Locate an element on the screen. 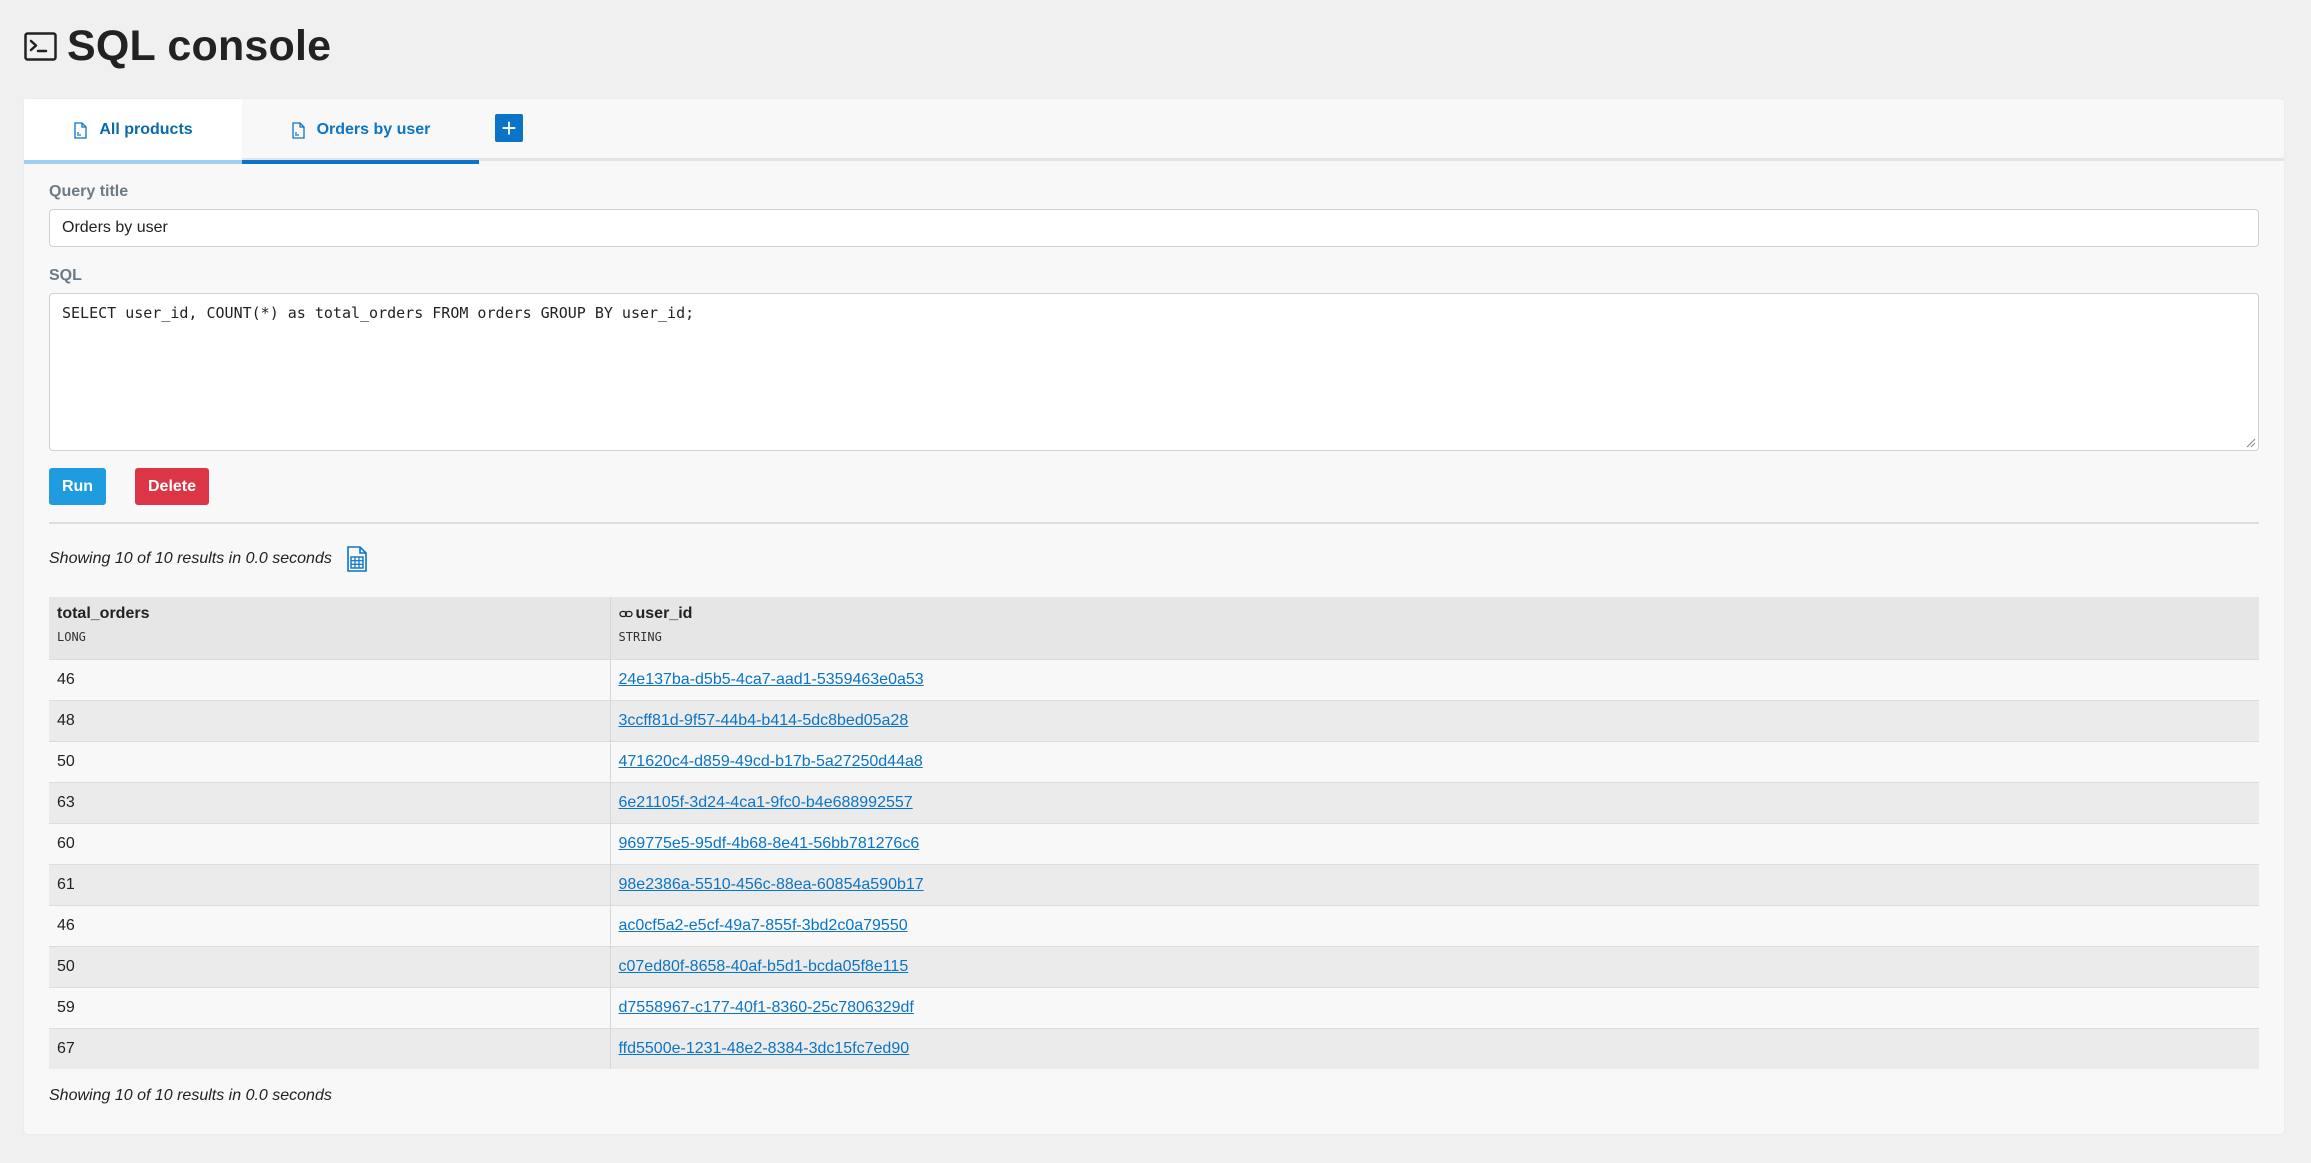 The height and width of the screenshot is (1163, 2311). cell-user-id: ac0cf5a2-e5cf-49a7-855f-3bd2c0a79550 is located at coordinates (1434, 925).